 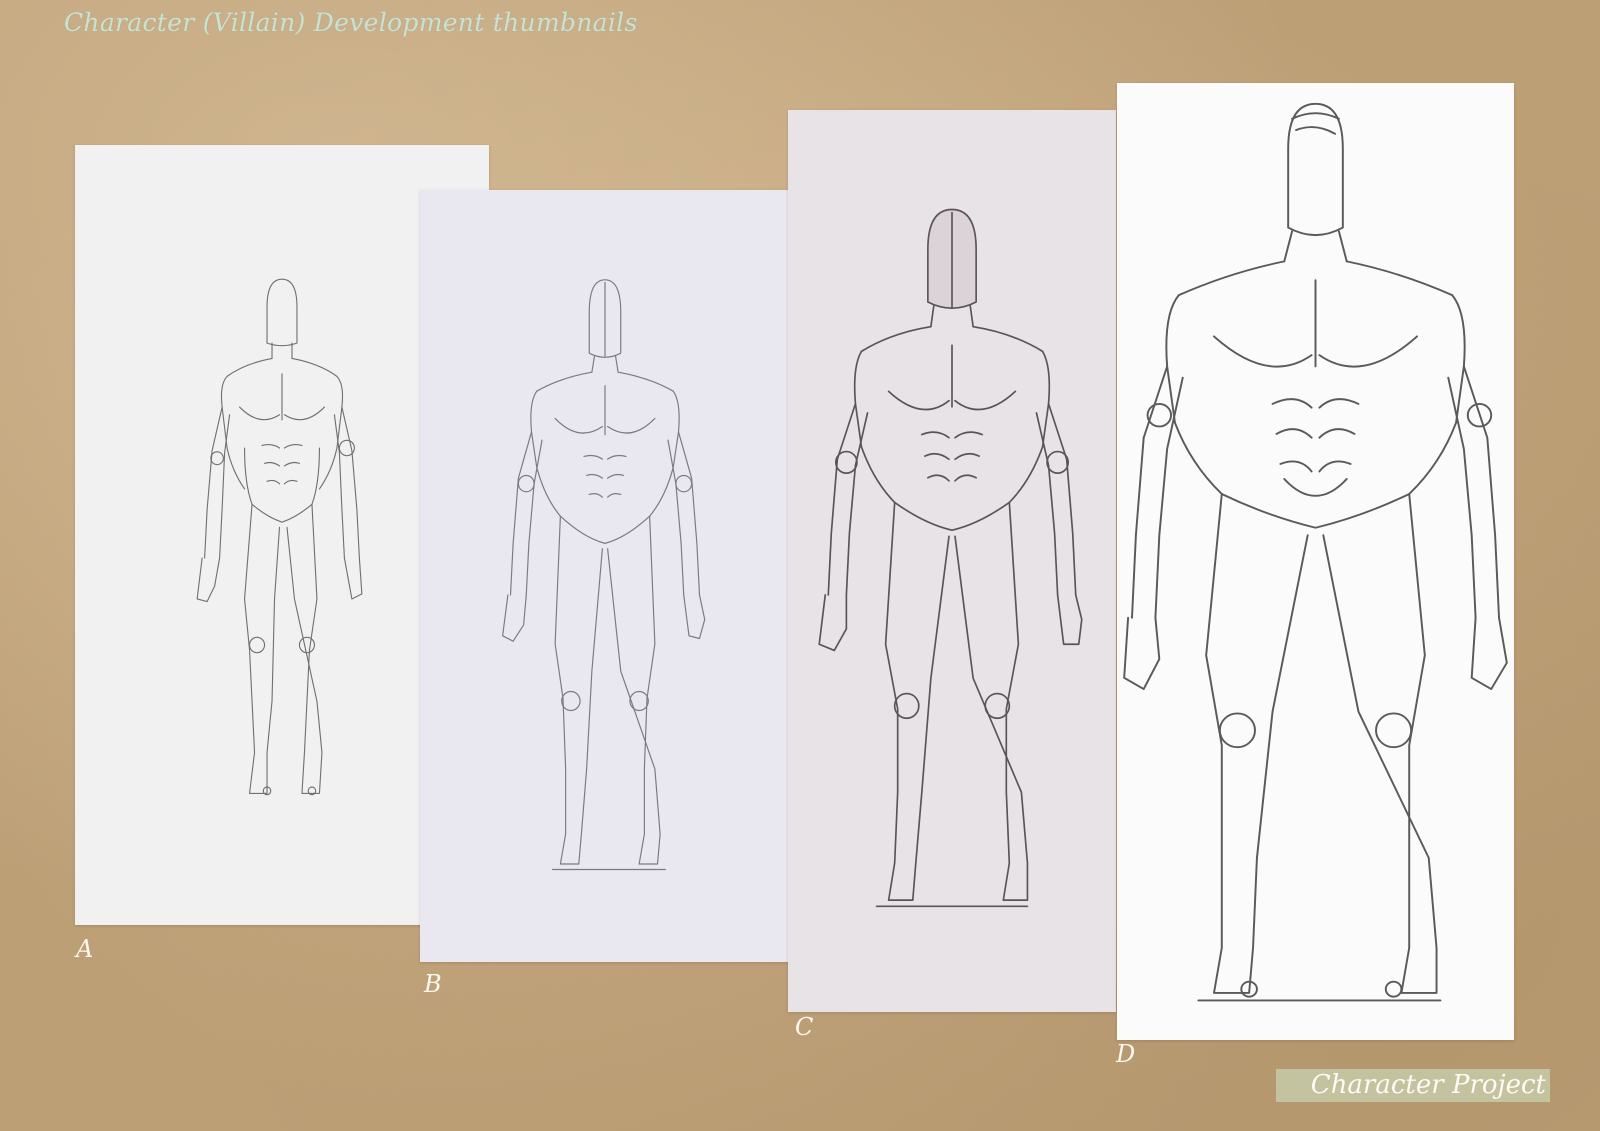 I want to click on figure-sketch-c, so click(x=950, y=558).